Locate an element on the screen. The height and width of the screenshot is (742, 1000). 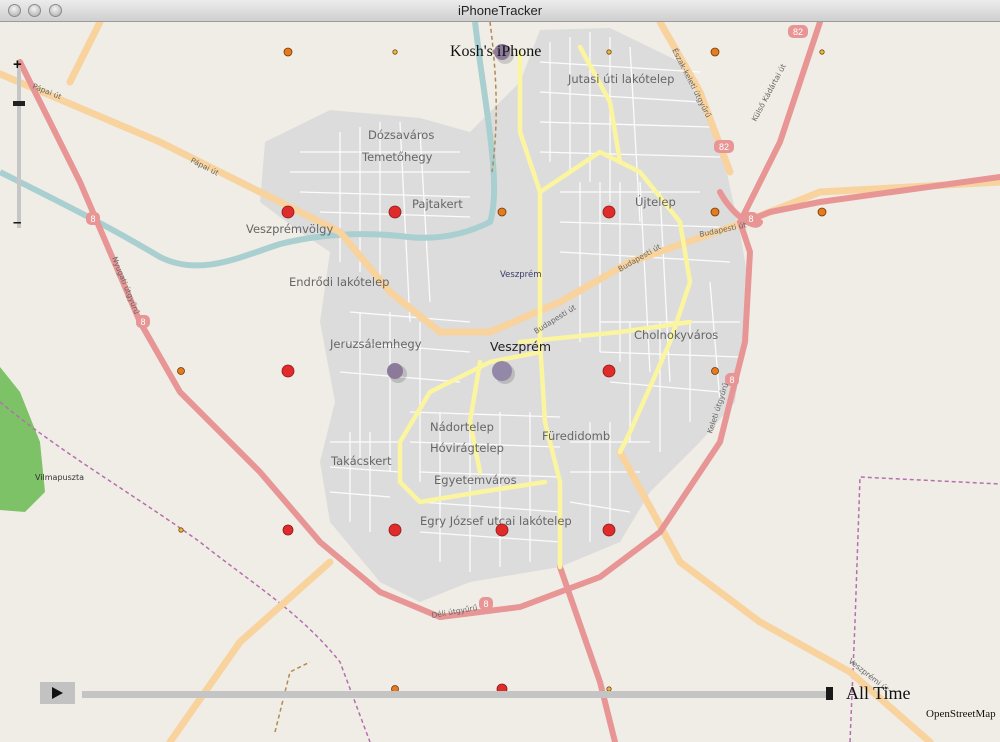
forest-area is located at coordinates (22, 439).